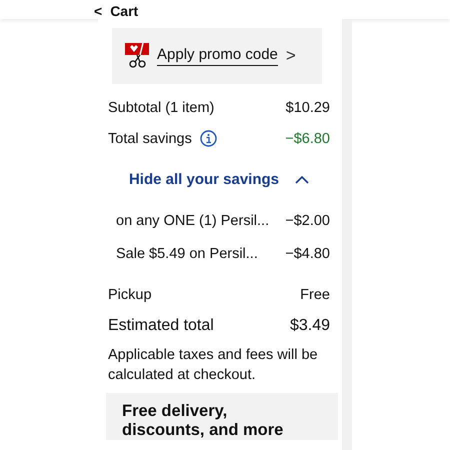 The height and width of the screenshot is (450, 450). What do you see at coordinates (217, 56) in the screenshot?
I see `promo-link: Apply promo code` at bounding box center [217, 56].